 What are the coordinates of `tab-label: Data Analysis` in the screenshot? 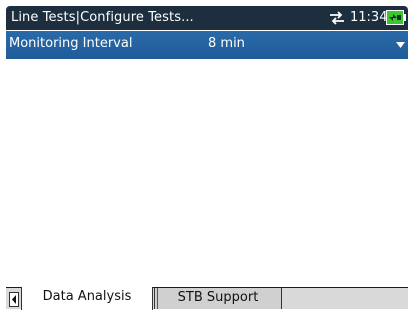 It's located at (87, 296).